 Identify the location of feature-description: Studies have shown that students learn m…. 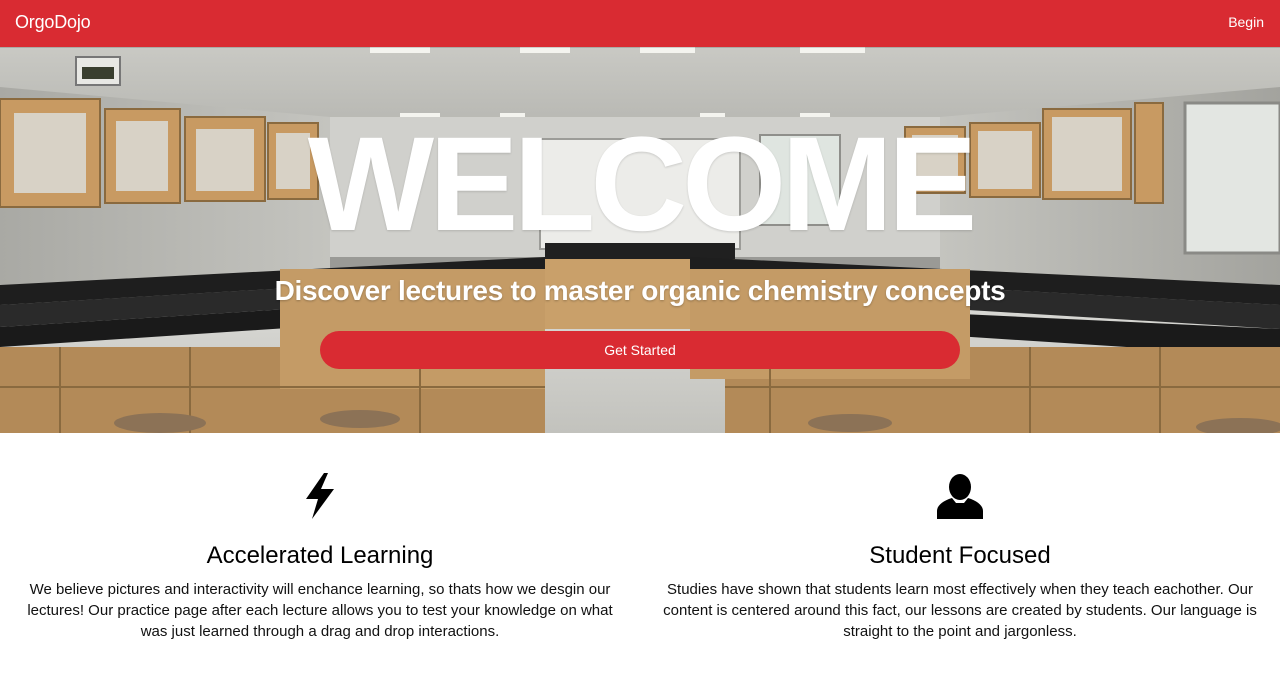
(960, 610).